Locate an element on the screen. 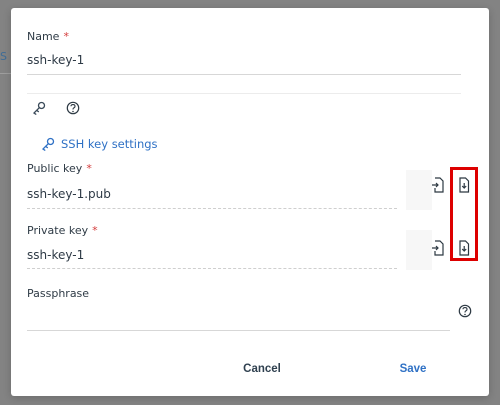 The width and height of the screenshot is (500, 405). ssh-key-settings-link: SSH key settings is located at coordinates (126, 144).